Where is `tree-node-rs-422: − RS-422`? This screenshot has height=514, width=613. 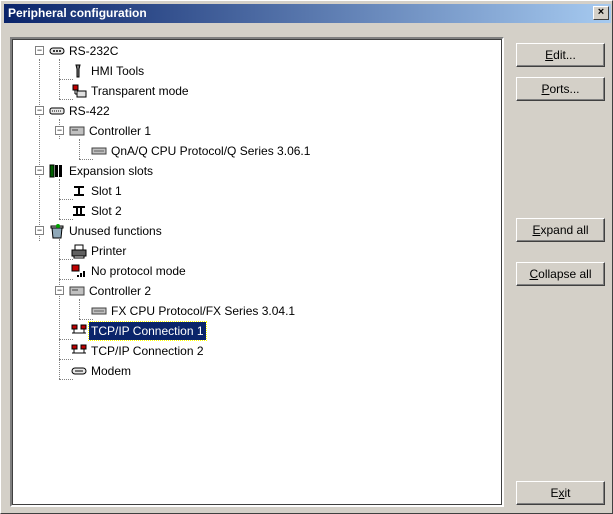 tree-node-rs-422: − RS-422 is located at coordinates (257, 111).